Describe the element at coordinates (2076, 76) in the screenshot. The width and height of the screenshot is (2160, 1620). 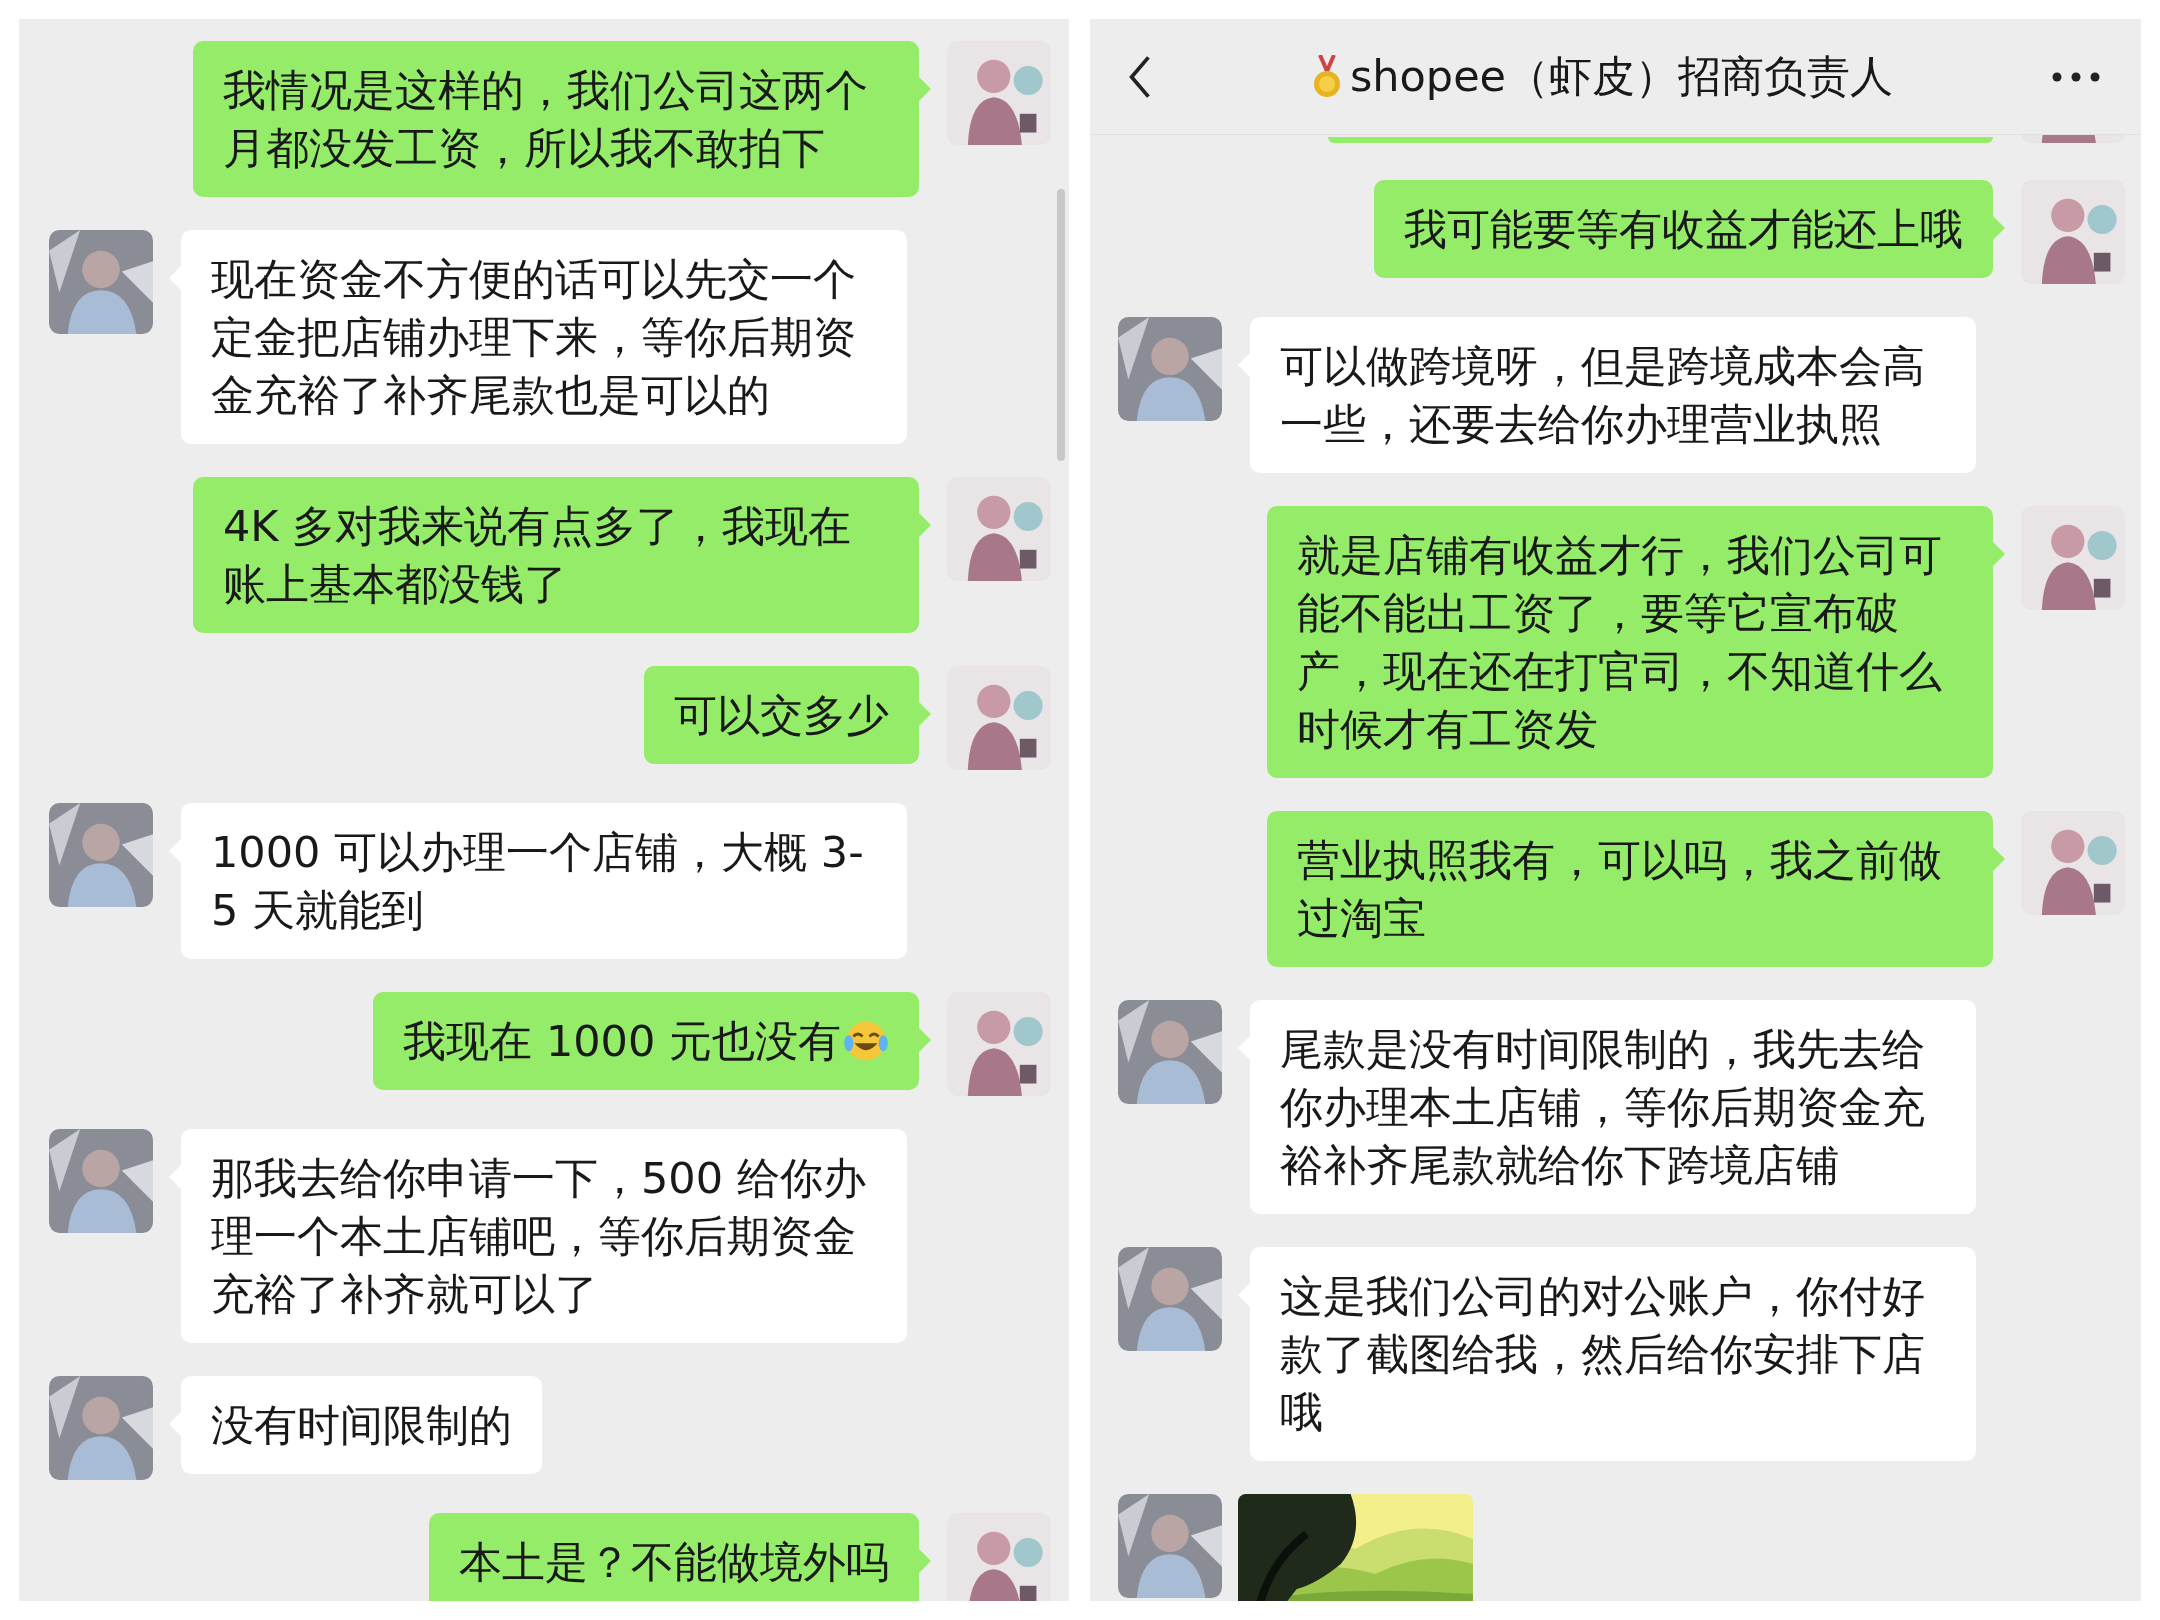
I see `more-icon` at that location.